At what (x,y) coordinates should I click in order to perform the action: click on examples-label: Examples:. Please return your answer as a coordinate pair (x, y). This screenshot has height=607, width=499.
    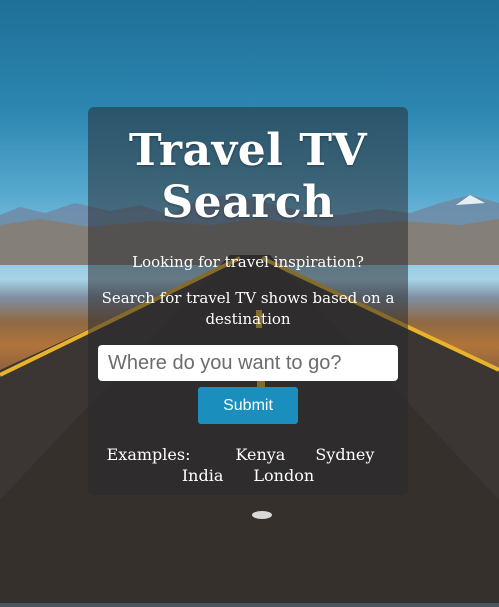
    Looking at the image, I should click on (148, 454).